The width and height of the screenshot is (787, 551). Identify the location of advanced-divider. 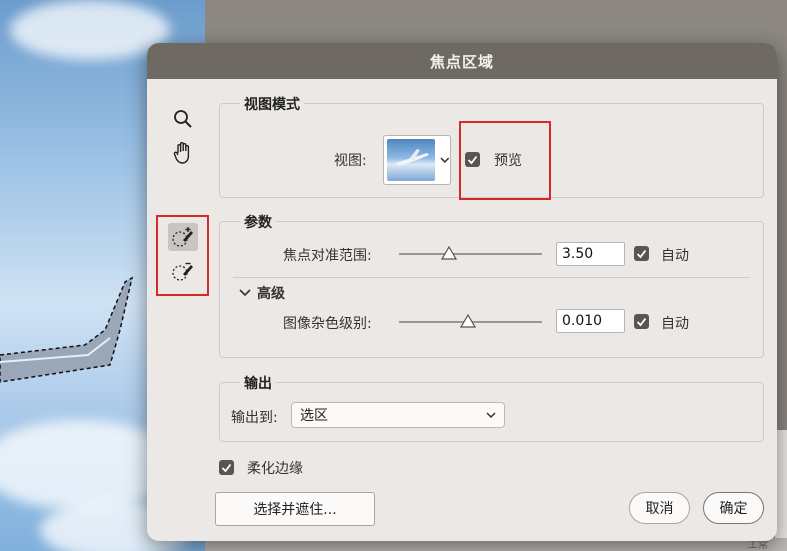
(491, 277).